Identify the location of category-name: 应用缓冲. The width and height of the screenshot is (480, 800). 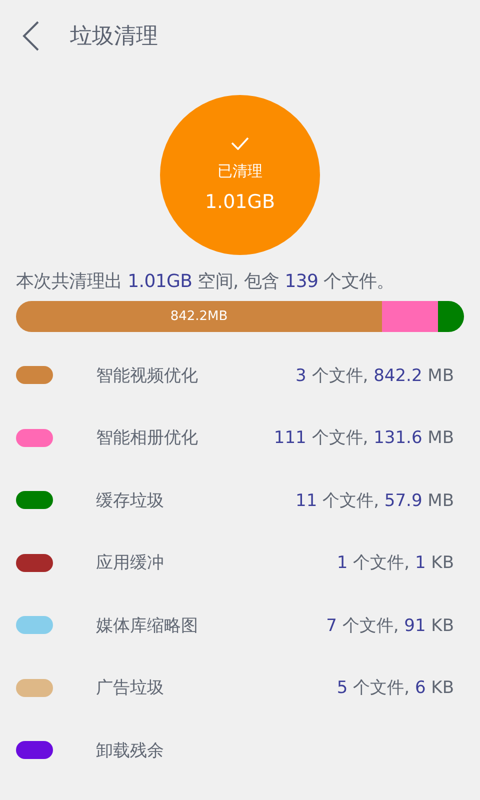
(130, 563).